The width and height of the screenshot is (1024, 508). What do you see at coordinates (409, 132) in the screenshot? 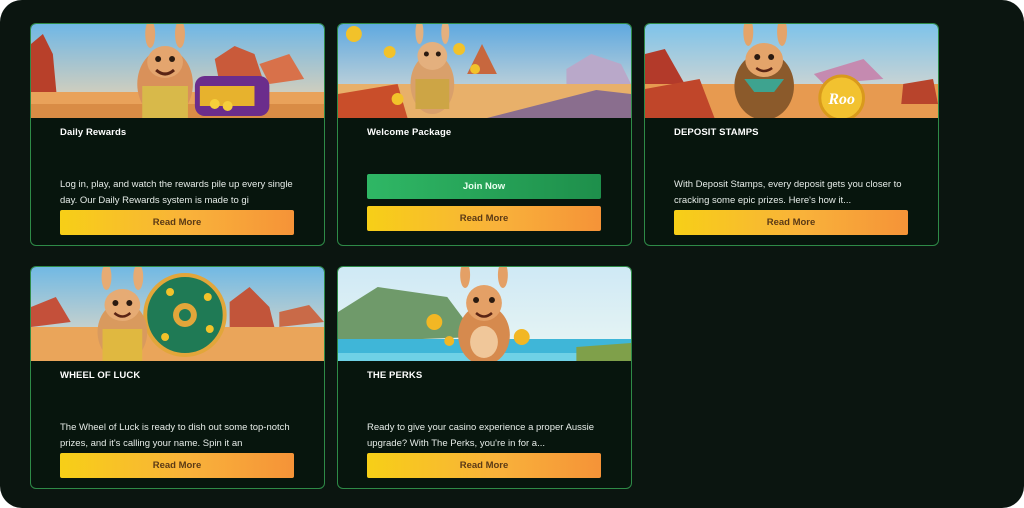
I see `card-title: Welcome Package` at bounding box center [409, 132].